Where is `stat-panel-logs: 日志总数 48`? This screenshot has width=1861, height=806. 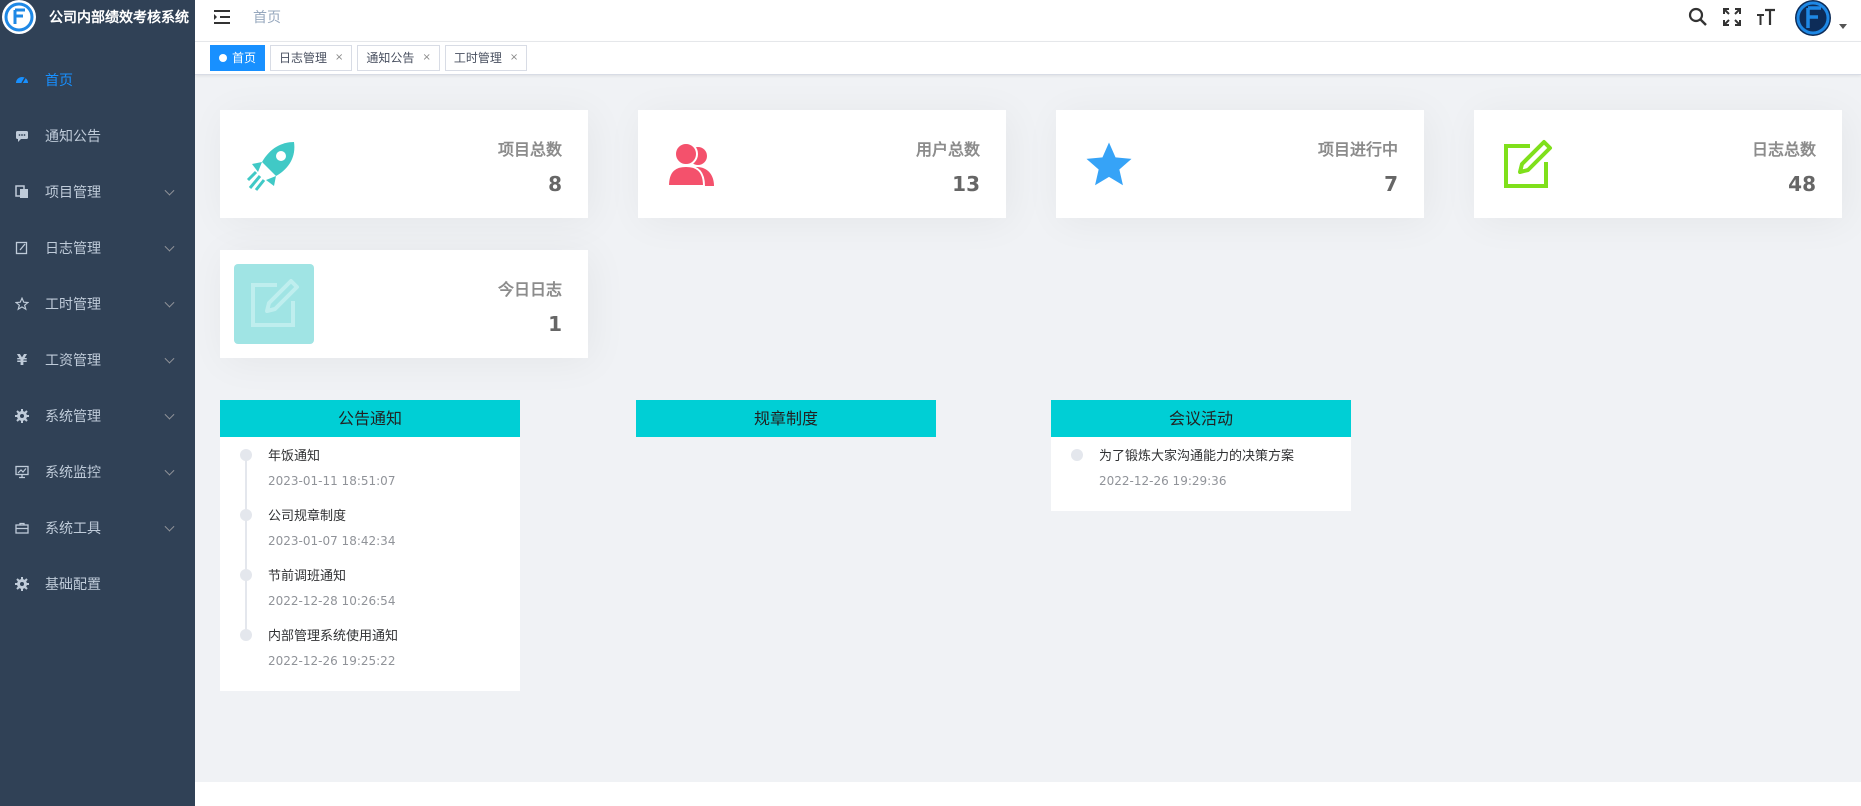
stat-panel-logs: 日志总数 48 is located at coordinates (1658, 164).